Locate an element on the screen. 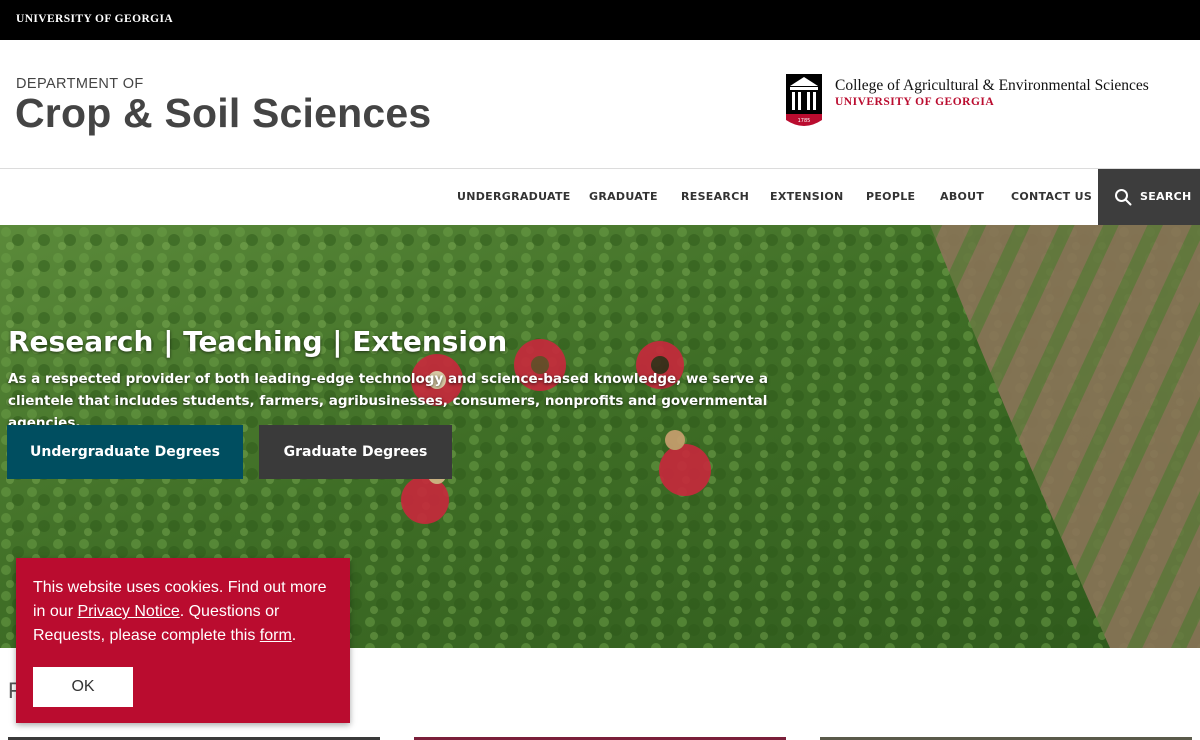  department-name-link: Crop & Soil Sciences is located at coordinates (223, 113).